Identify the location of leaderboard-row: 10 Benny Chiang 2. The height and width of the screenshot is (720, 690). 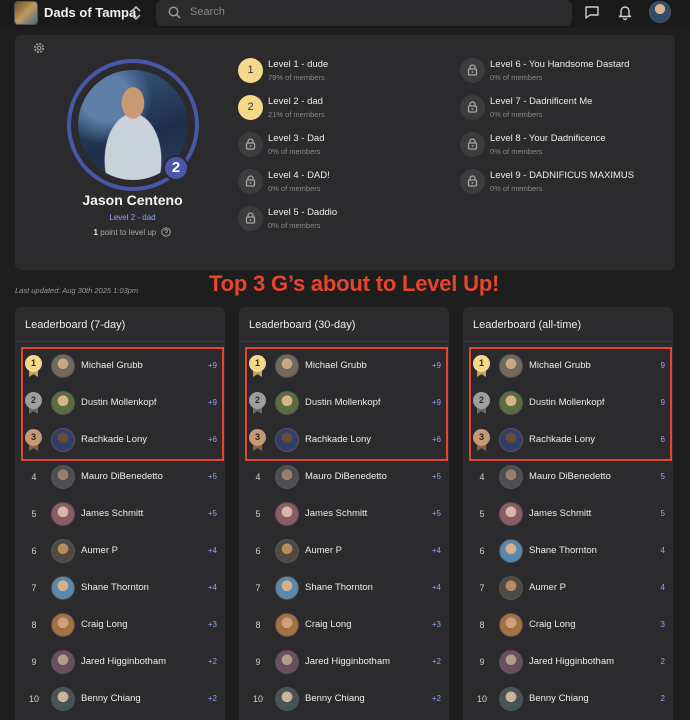
(568, 699).